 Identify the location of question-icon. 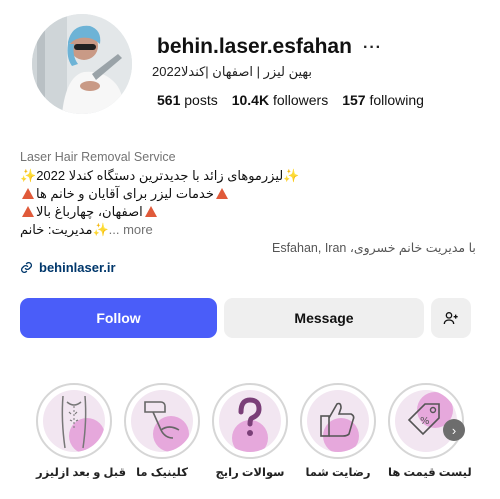
(250, 424).